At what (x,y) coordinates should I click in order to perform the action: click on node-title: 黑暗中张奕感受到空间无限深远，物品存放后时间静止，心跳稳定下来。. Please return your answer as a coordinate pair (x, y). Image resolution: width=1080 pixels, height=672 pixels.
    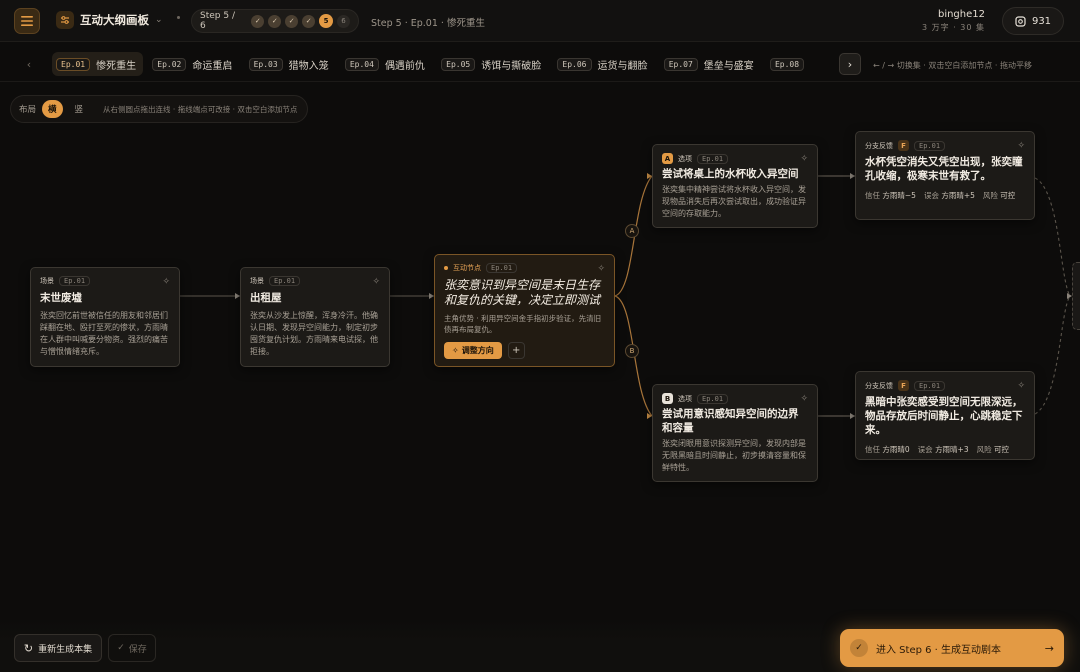
    Looking at the image, I should click on (944, 416).